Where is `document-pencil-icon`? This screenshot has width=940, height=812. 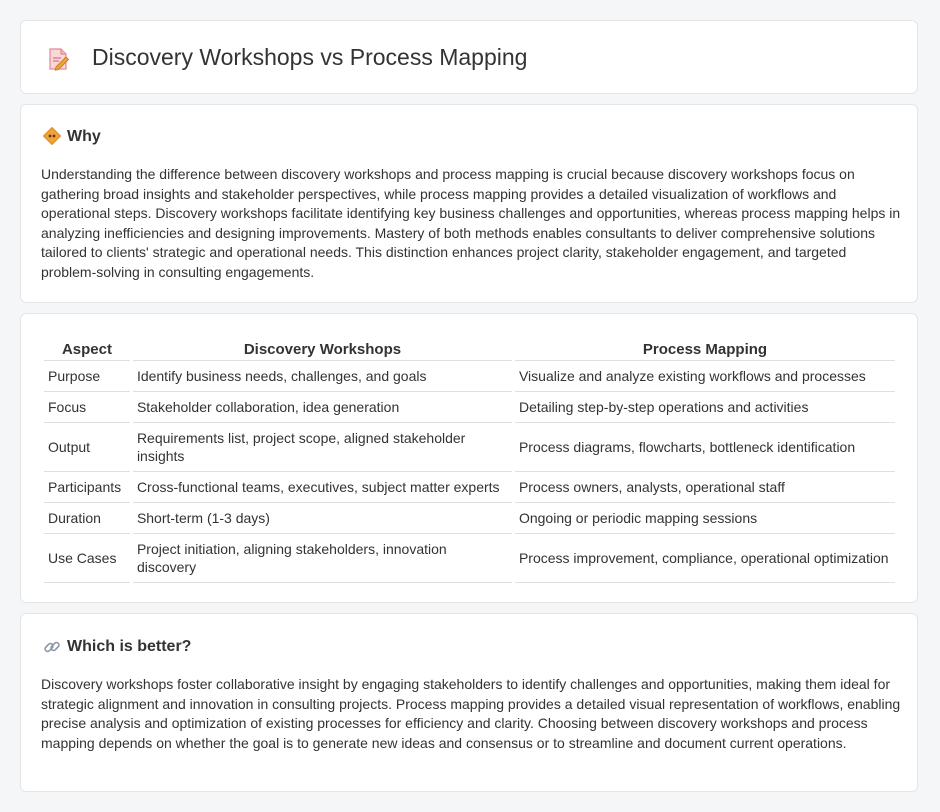 document-pencil-icon is located at coordinates (59, 59).